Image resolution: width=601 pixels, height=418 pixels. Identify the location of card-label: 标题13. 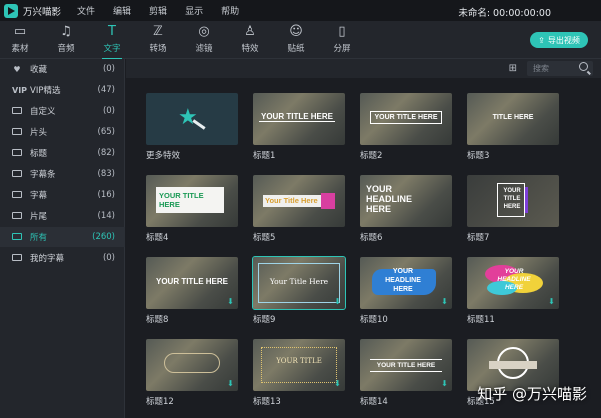
(267, 402).